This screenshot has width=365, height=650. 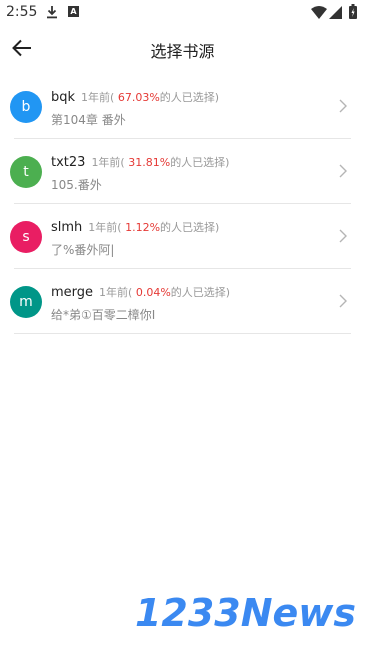 What do you see at coordinates (182, 51) in the screenshot?
I see `page-title: 选择书源` at bounding box center [182, 51].